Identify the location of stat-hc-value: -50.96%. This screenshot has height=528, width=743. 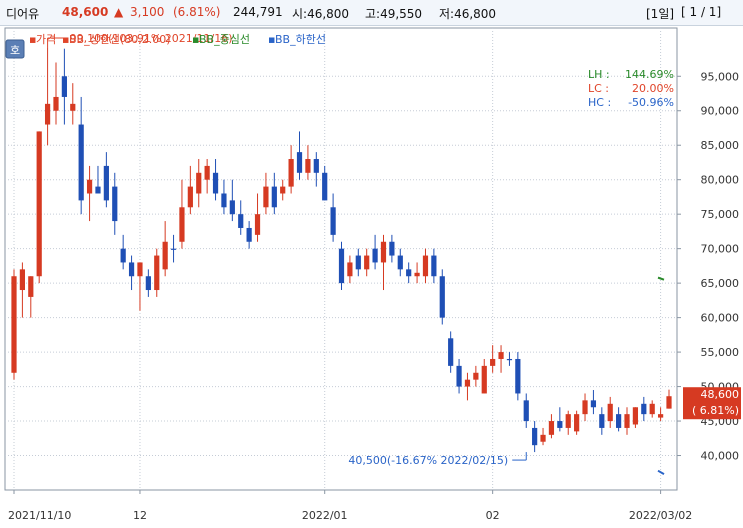
(651, 102).